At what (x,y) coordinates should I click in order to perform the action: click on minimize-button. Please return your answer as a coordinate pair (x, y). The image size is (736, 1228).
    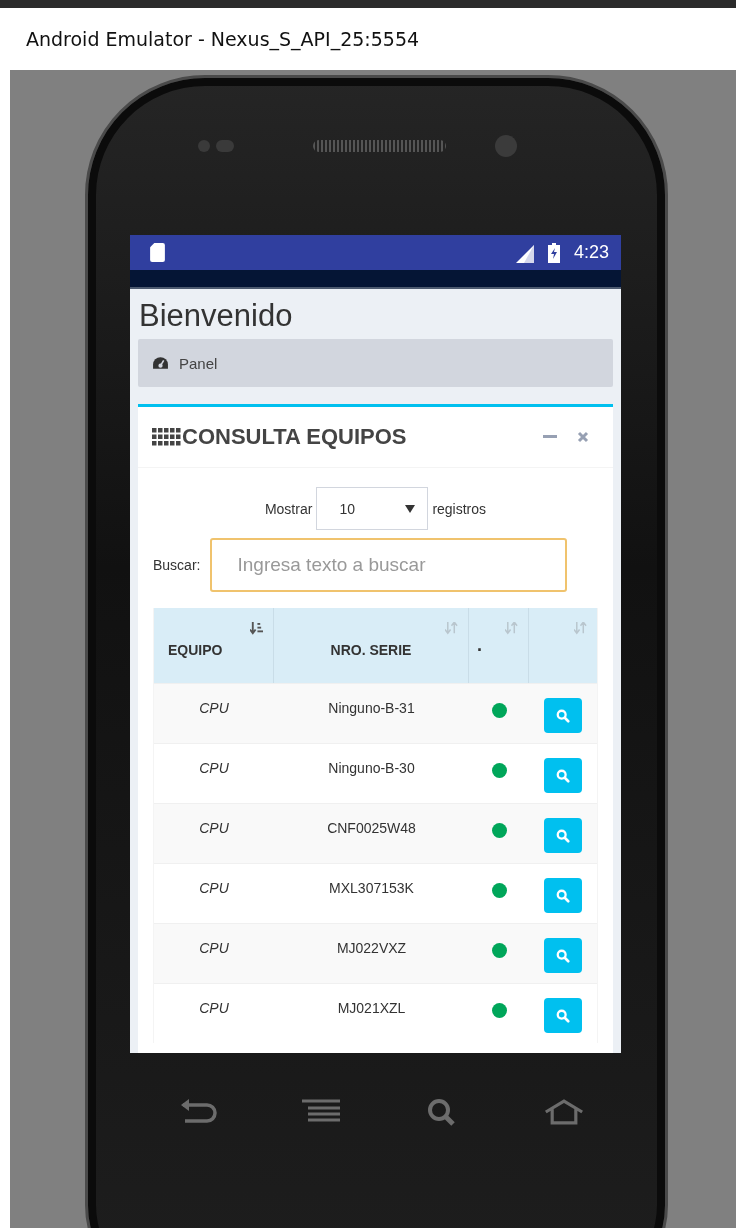
    Looking at the image, I should click on (550, 437).